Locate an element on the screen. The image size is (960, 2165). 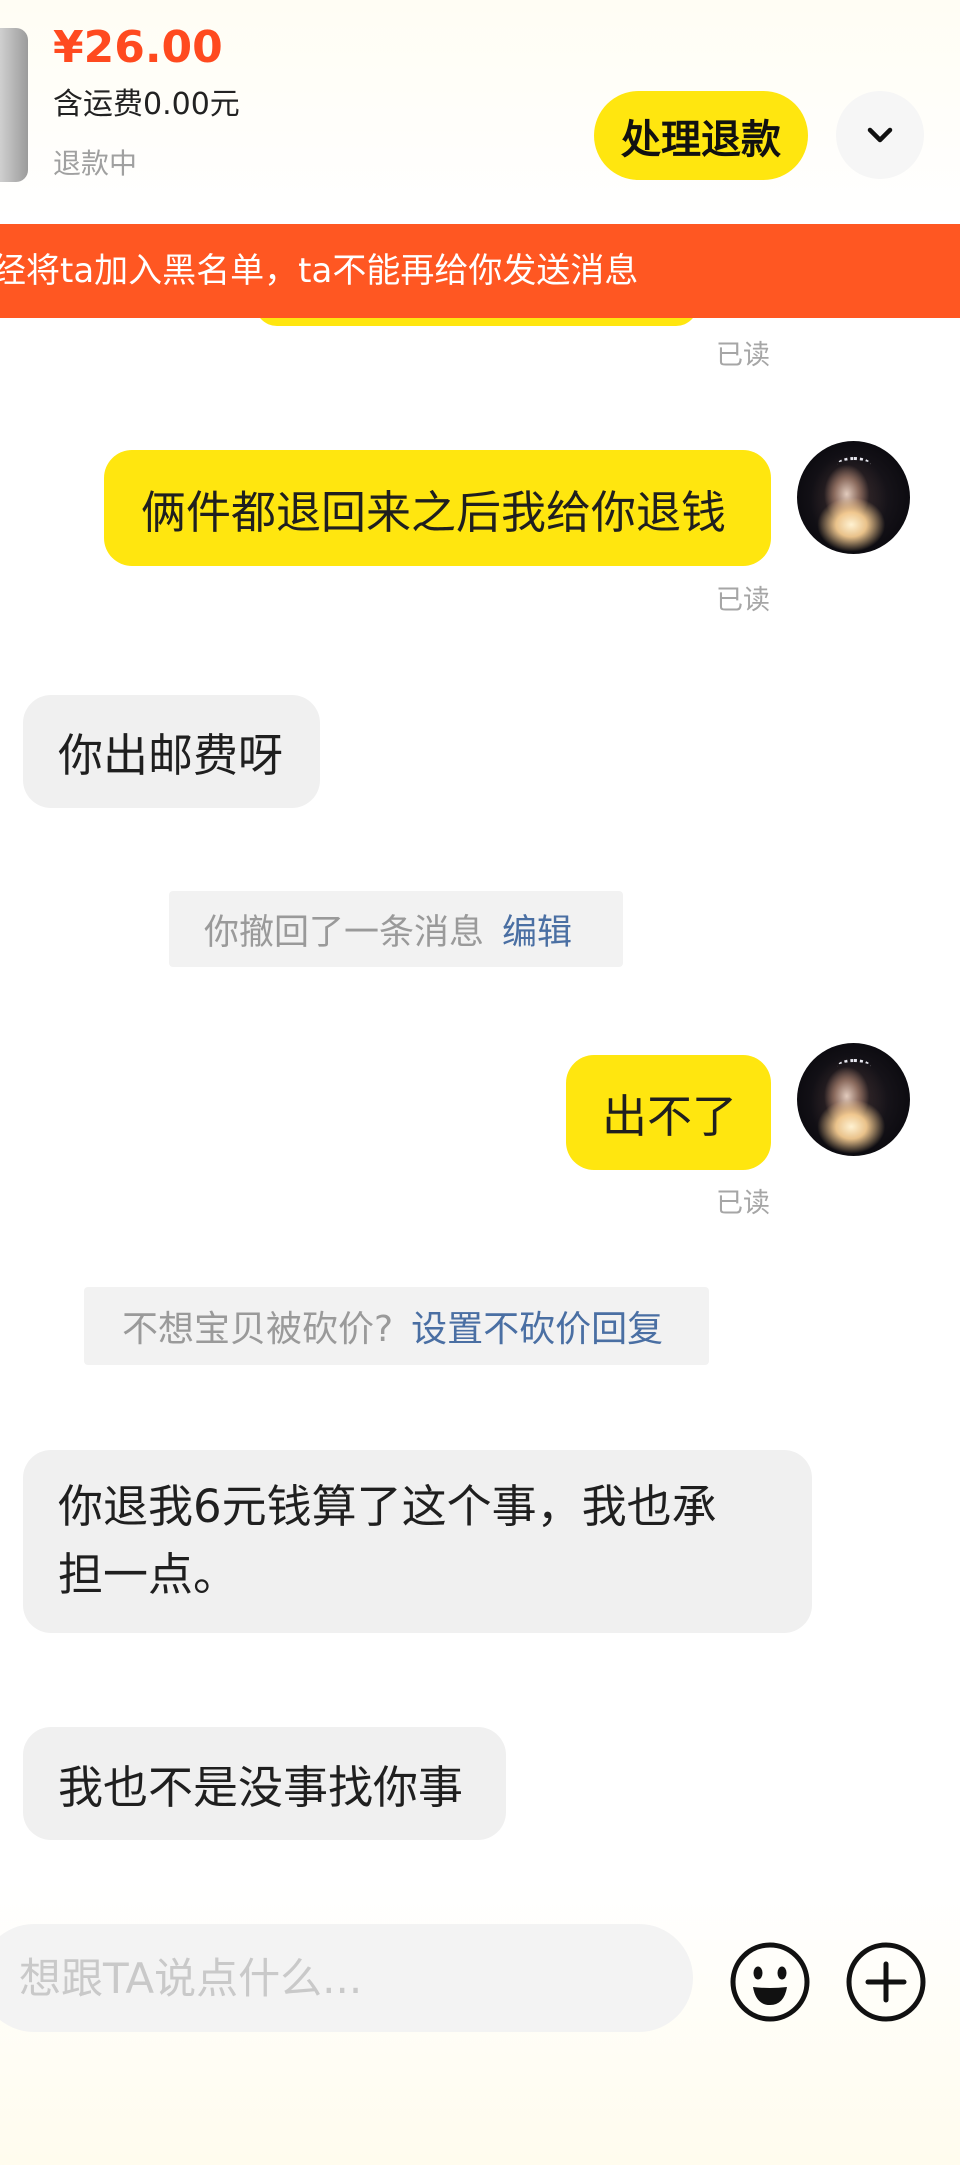
message-text: 出不了 is located at coordinates (670, 1116).